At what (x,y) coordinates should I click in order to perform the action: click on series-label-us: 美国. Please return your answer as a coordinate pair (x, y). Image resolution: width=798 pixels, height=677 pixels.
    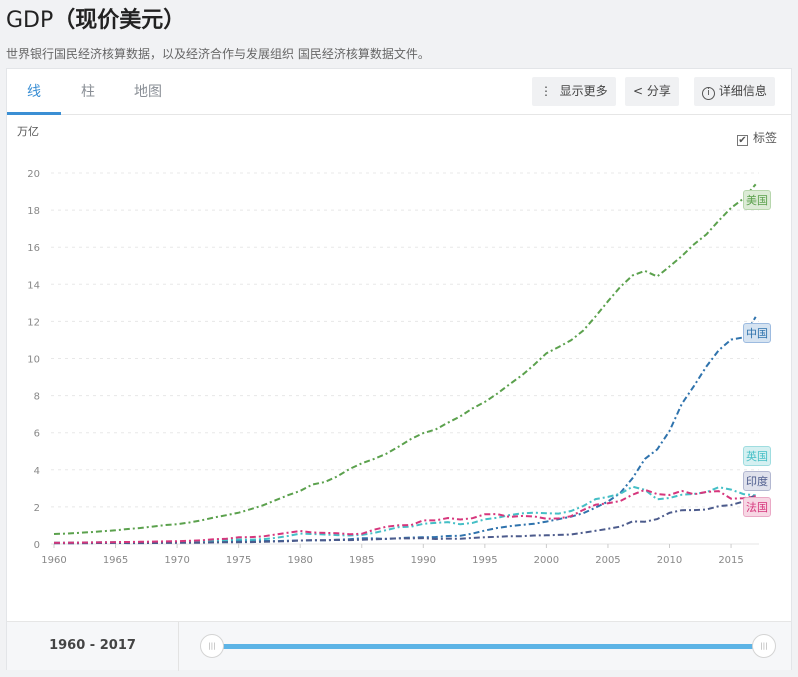
    Looking at the image, I should click on (757, 200).